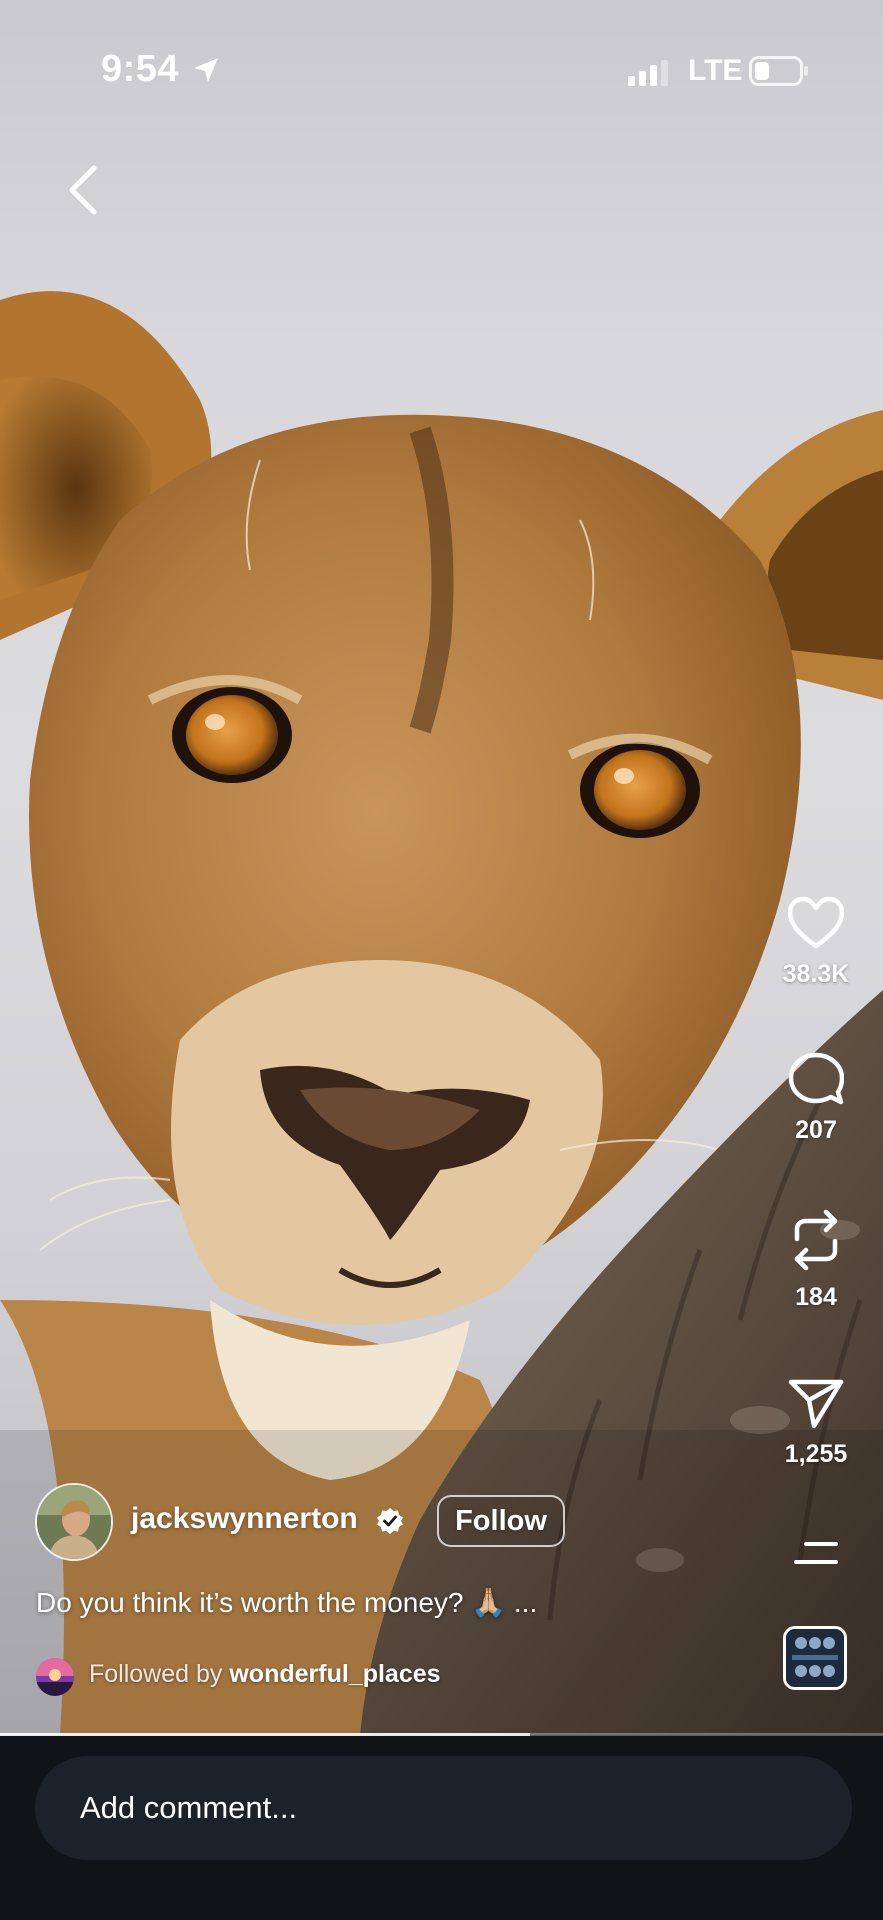  What do you see at coordinates (244, 1519) in the screenshot?
I see `username: jackswynnerton` at bounding box center [244, 1519].